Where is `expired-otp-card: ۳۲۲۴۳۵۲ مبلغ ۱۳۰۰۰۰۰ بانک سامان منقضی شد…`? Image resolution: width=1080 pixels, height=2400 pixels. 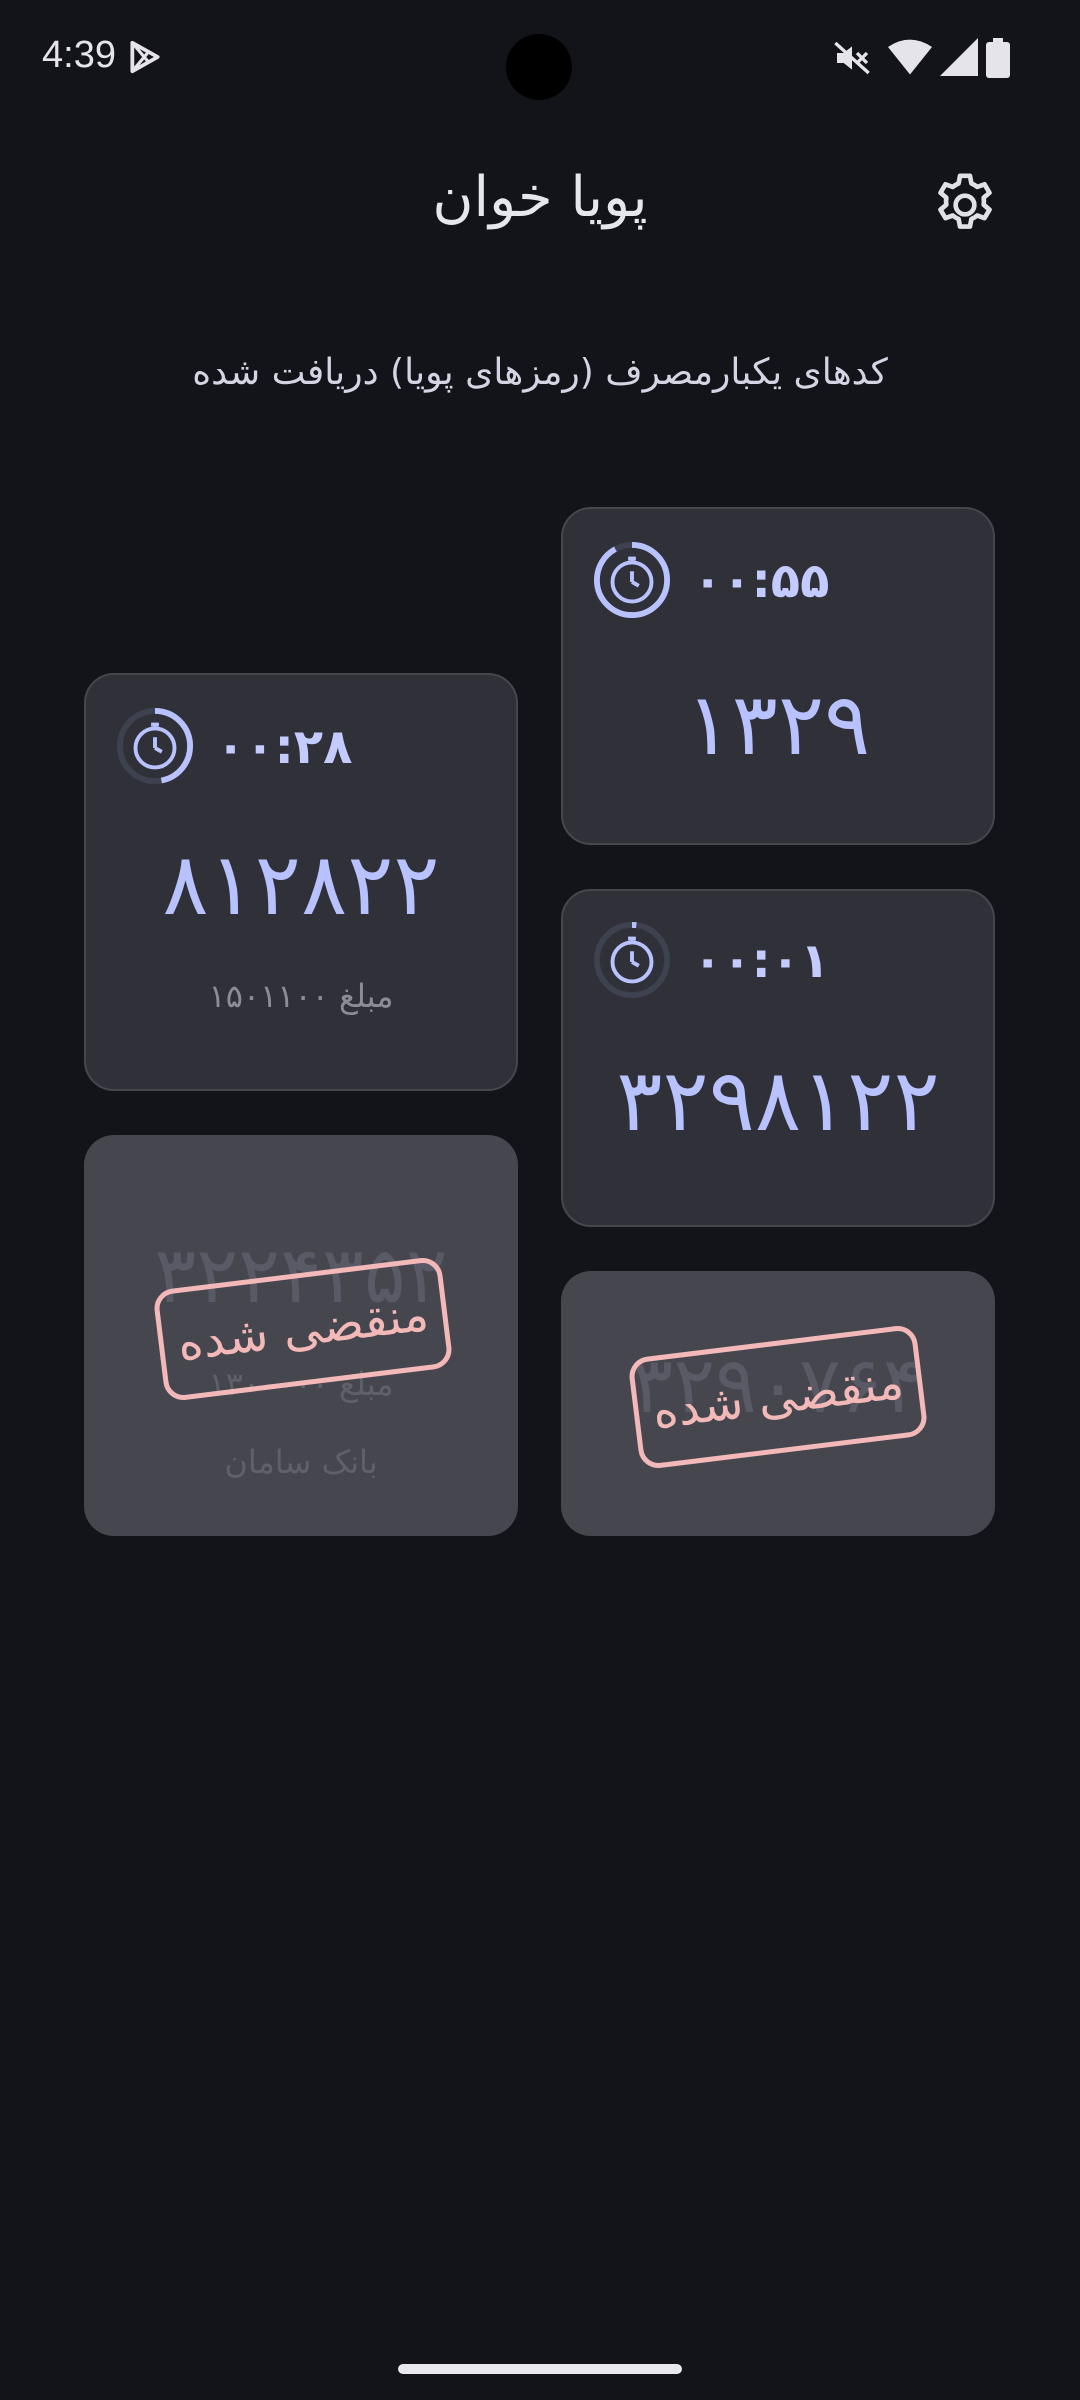 expired-otp-card: ۳۲۲۴۳۵۲ مبلغ ۱۳۰۰۰۰۰ بانک سامان منقضی شد… is located at coordinates (301, 1335).